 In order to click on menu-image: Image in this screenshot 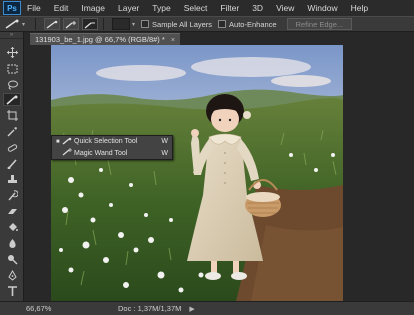, I will do `click(93, 8)`.